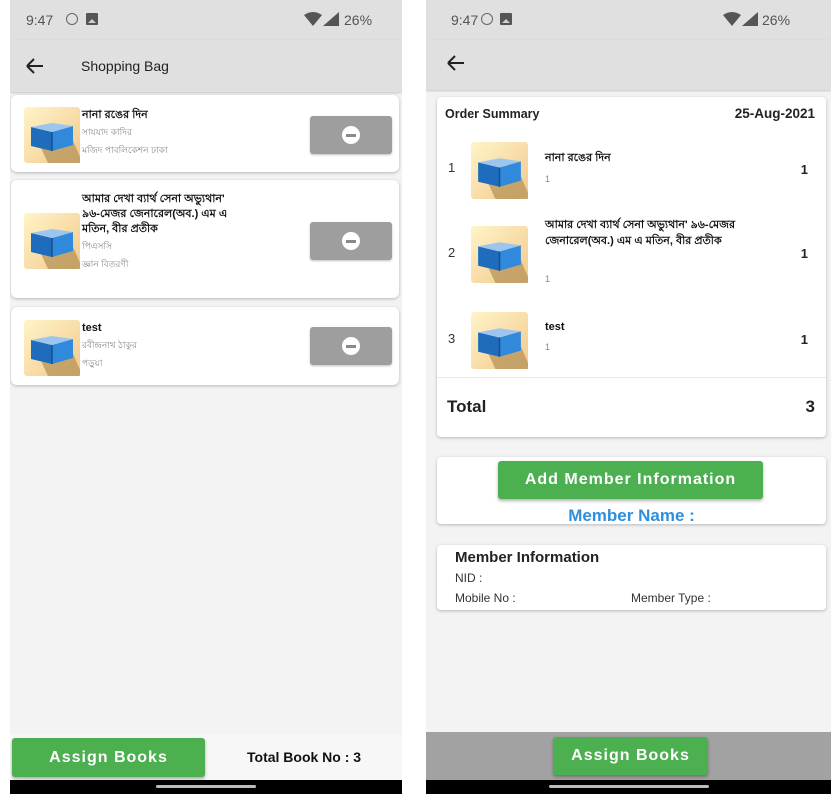 The image size is (831, 794). What do you see at coordinates (485, 598) in the screenshot?
I see `mobile-no-label: Mobile No :` at bounding box center [485, 598].